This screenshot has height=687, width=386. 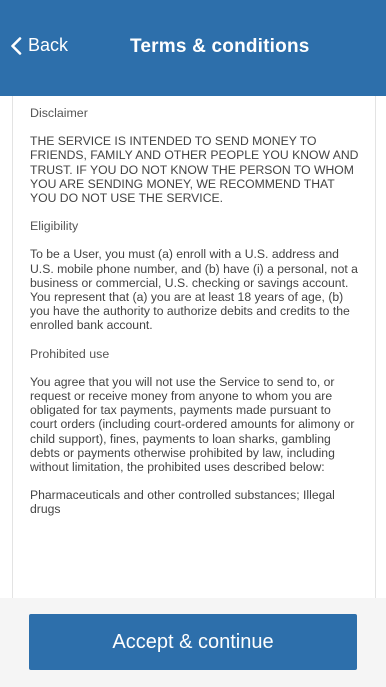 I want to click on back-label: Back, so click(x=48, y=45).